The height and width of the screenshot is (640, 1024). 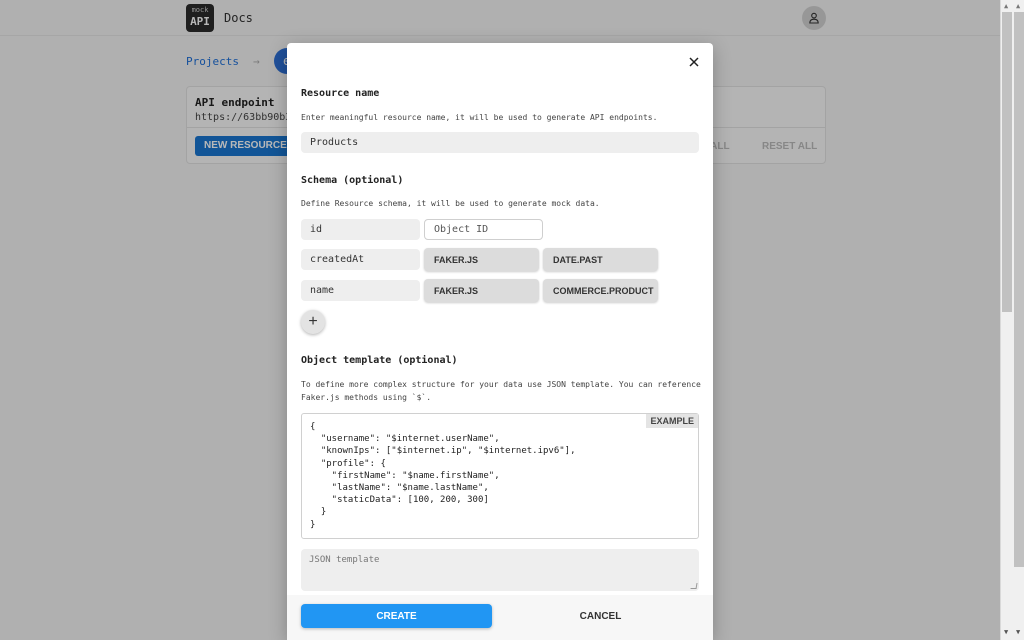 I want to click on json-template-placeholder: JSON template, so click(x=344, y=560).